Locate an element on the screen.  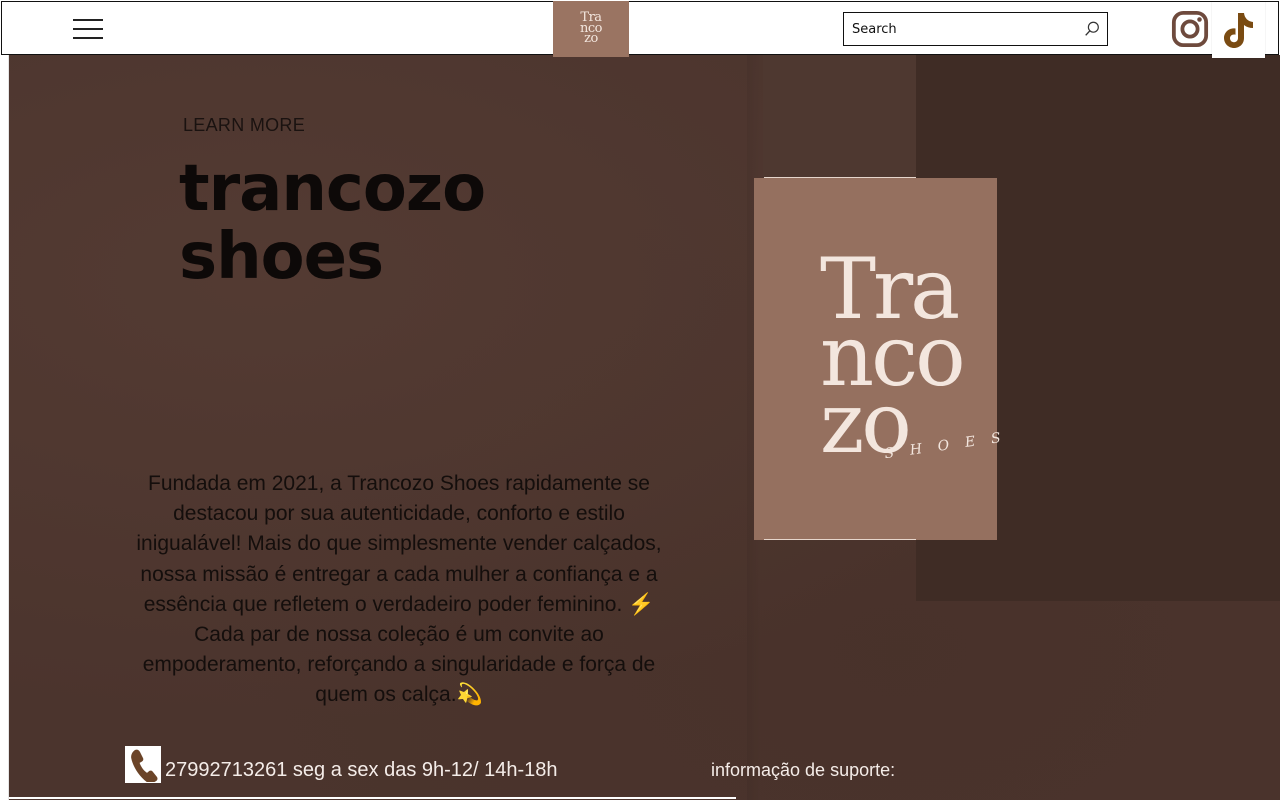
hero-title: trancozo shoes is located at coordinates (332, 223).